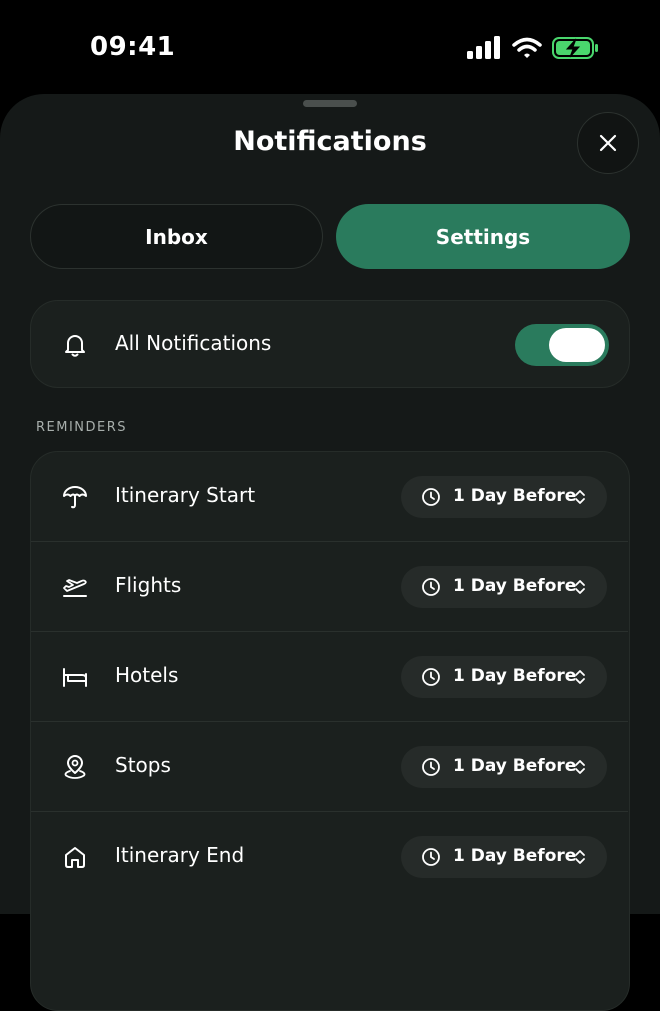  What do you see at coordinates (82, 427) in the screenshot?
I see `reminders-section-label: REMINDERS` at bounding box center [82, 427].